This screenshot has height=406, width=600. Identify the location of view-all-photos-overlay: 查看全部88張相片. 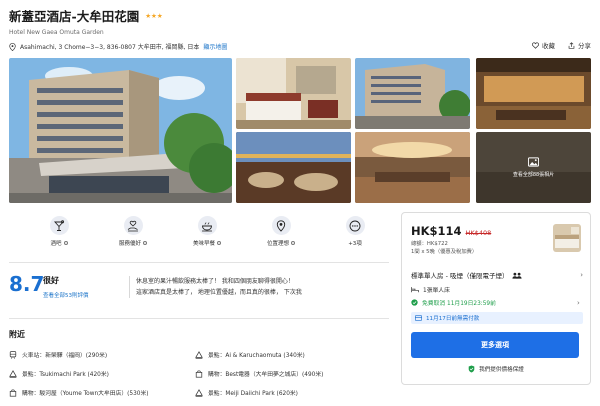
(533, 167).